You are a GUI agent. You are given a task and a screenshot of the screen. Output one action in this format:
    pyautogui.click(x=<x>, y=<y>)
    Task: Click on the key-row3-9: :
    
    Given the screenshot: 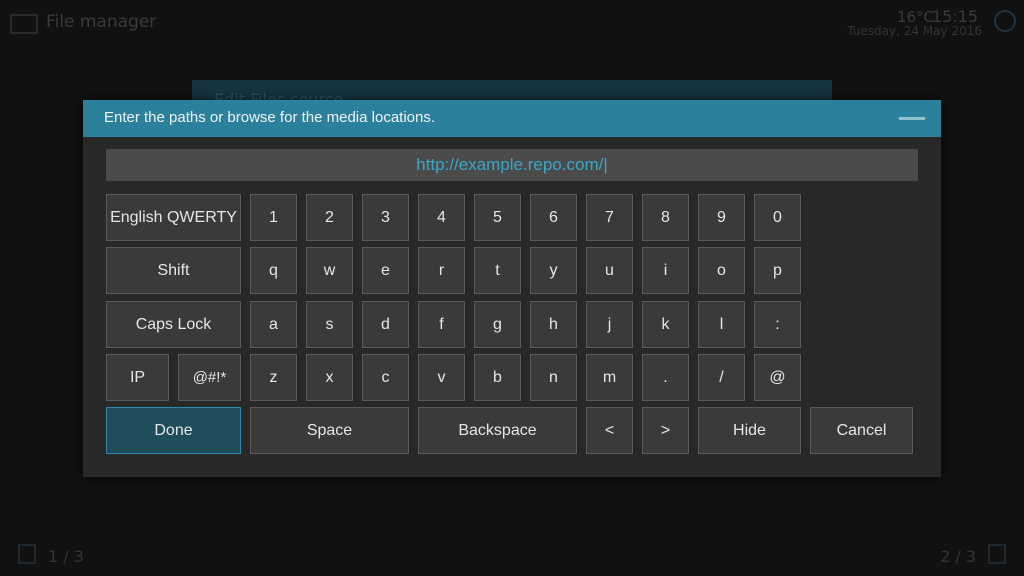 What is the action you would take?
    pyautogui.click(x=777, y=324)
    